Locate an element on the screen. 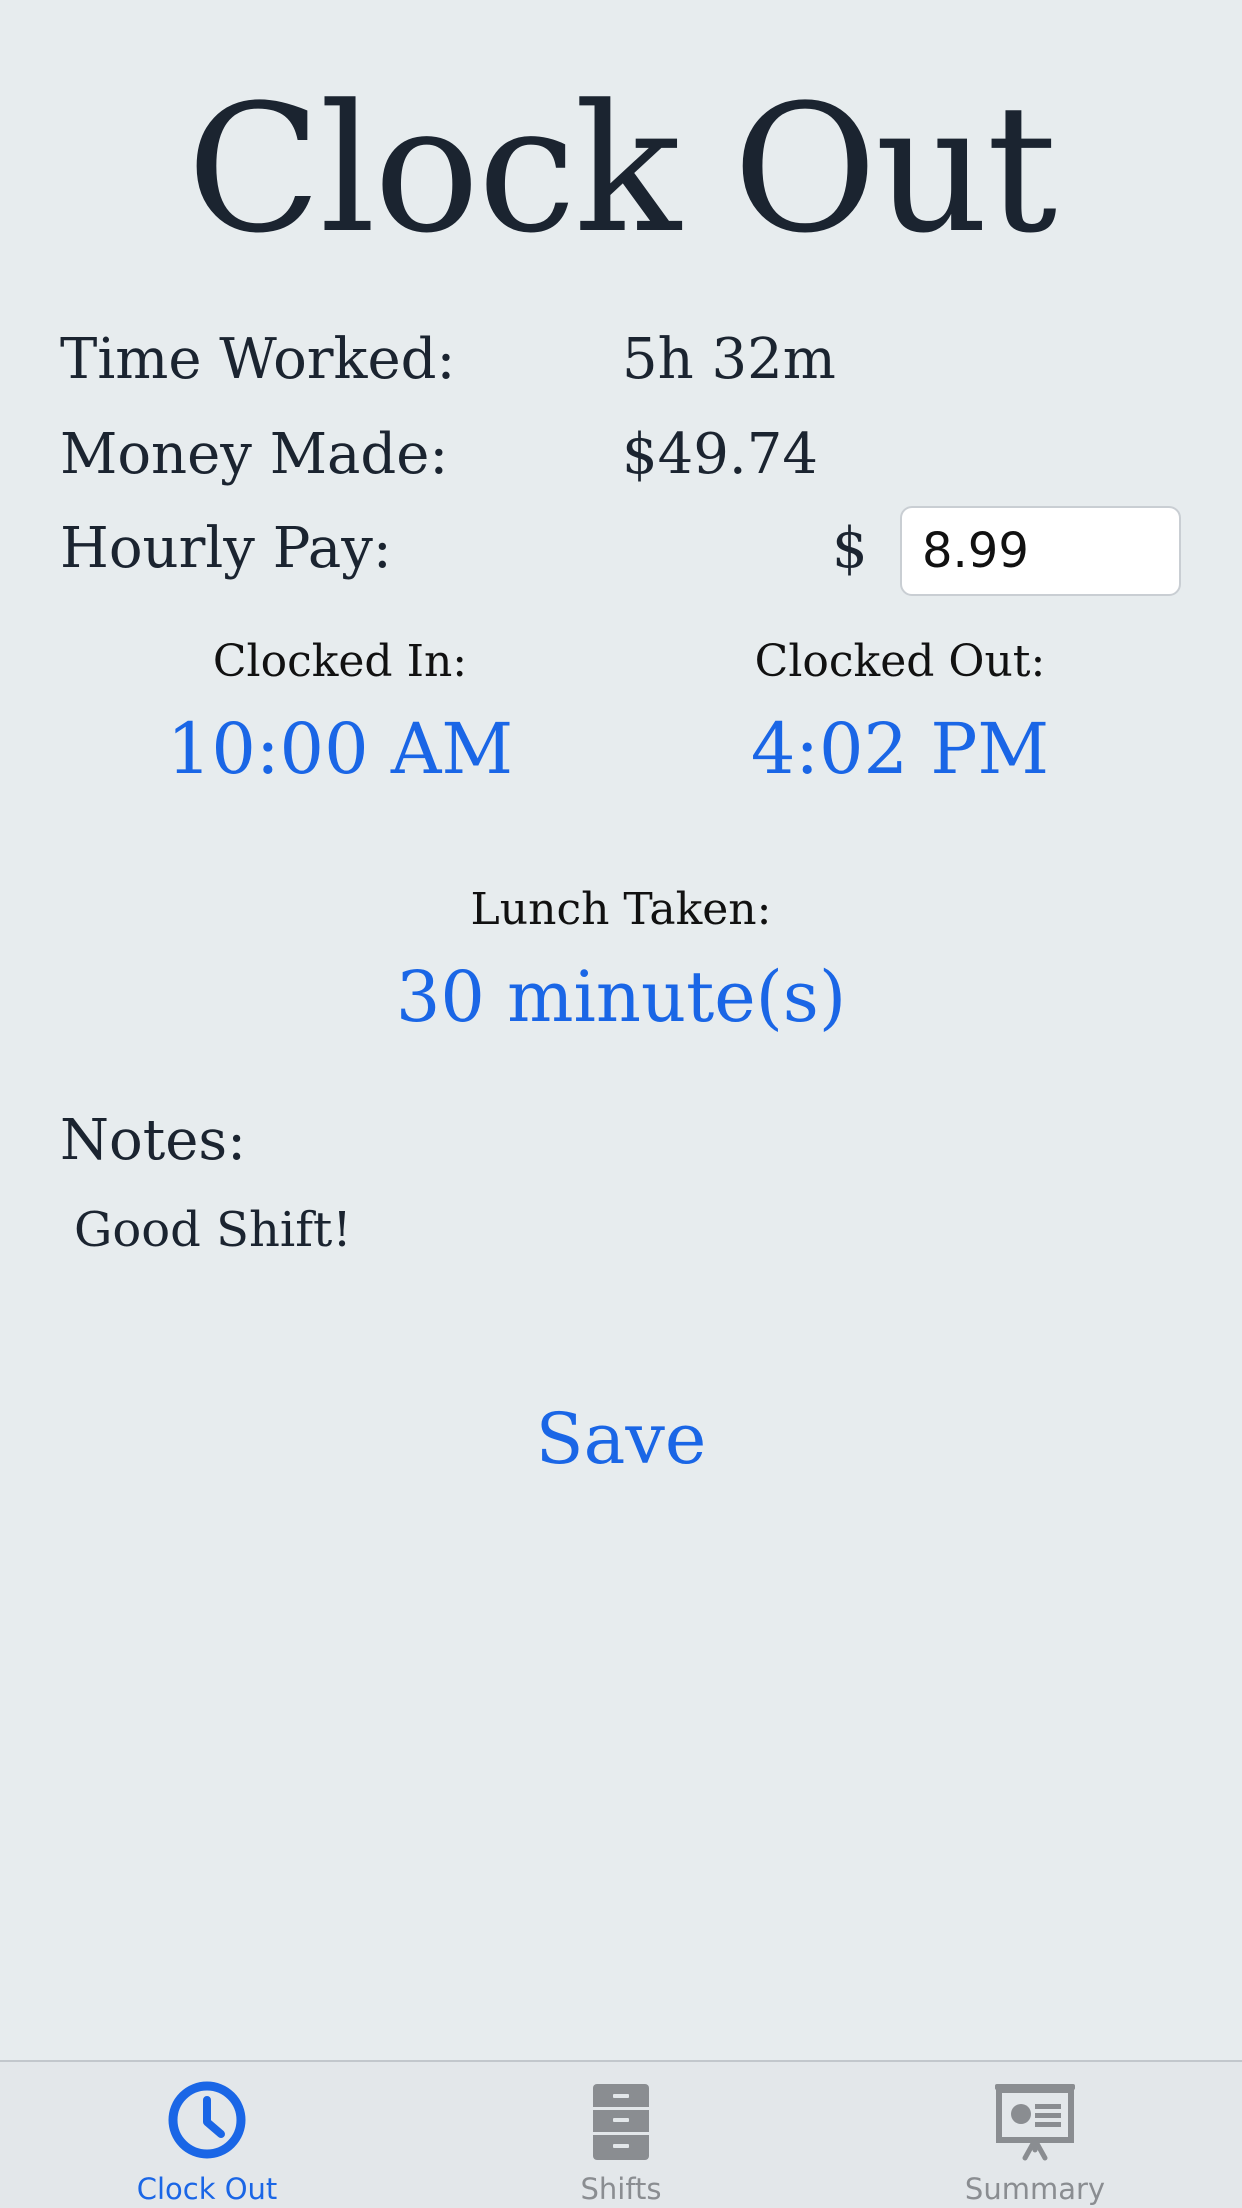  time-worked-label: Time Worked: is located at coordinates (258, 359).